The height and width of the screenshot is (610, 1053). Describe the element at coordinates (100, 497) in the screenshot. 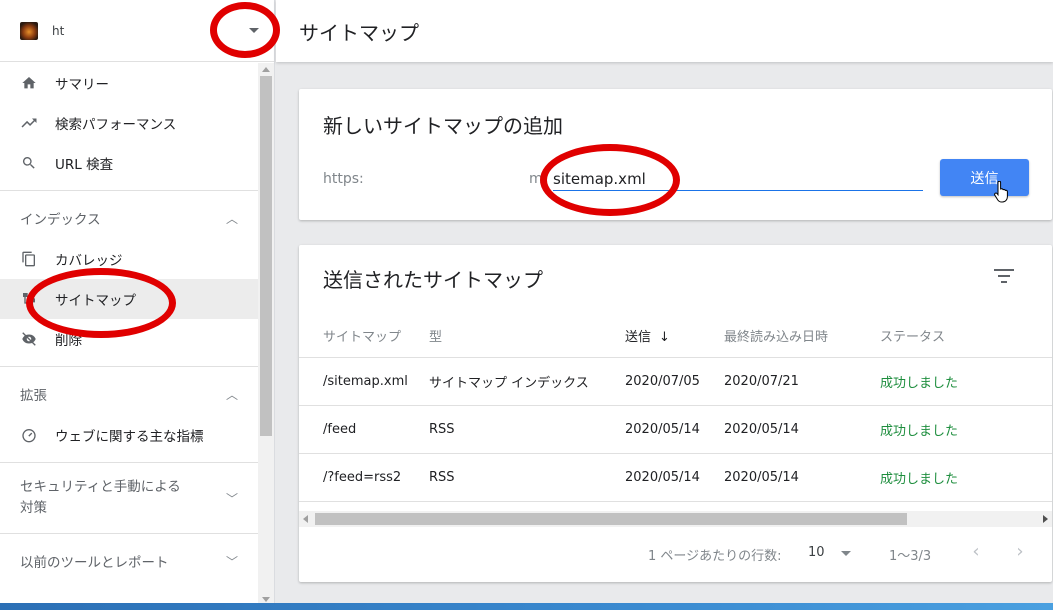

I see `section-label: セキュリティと手動による対策` at that location.